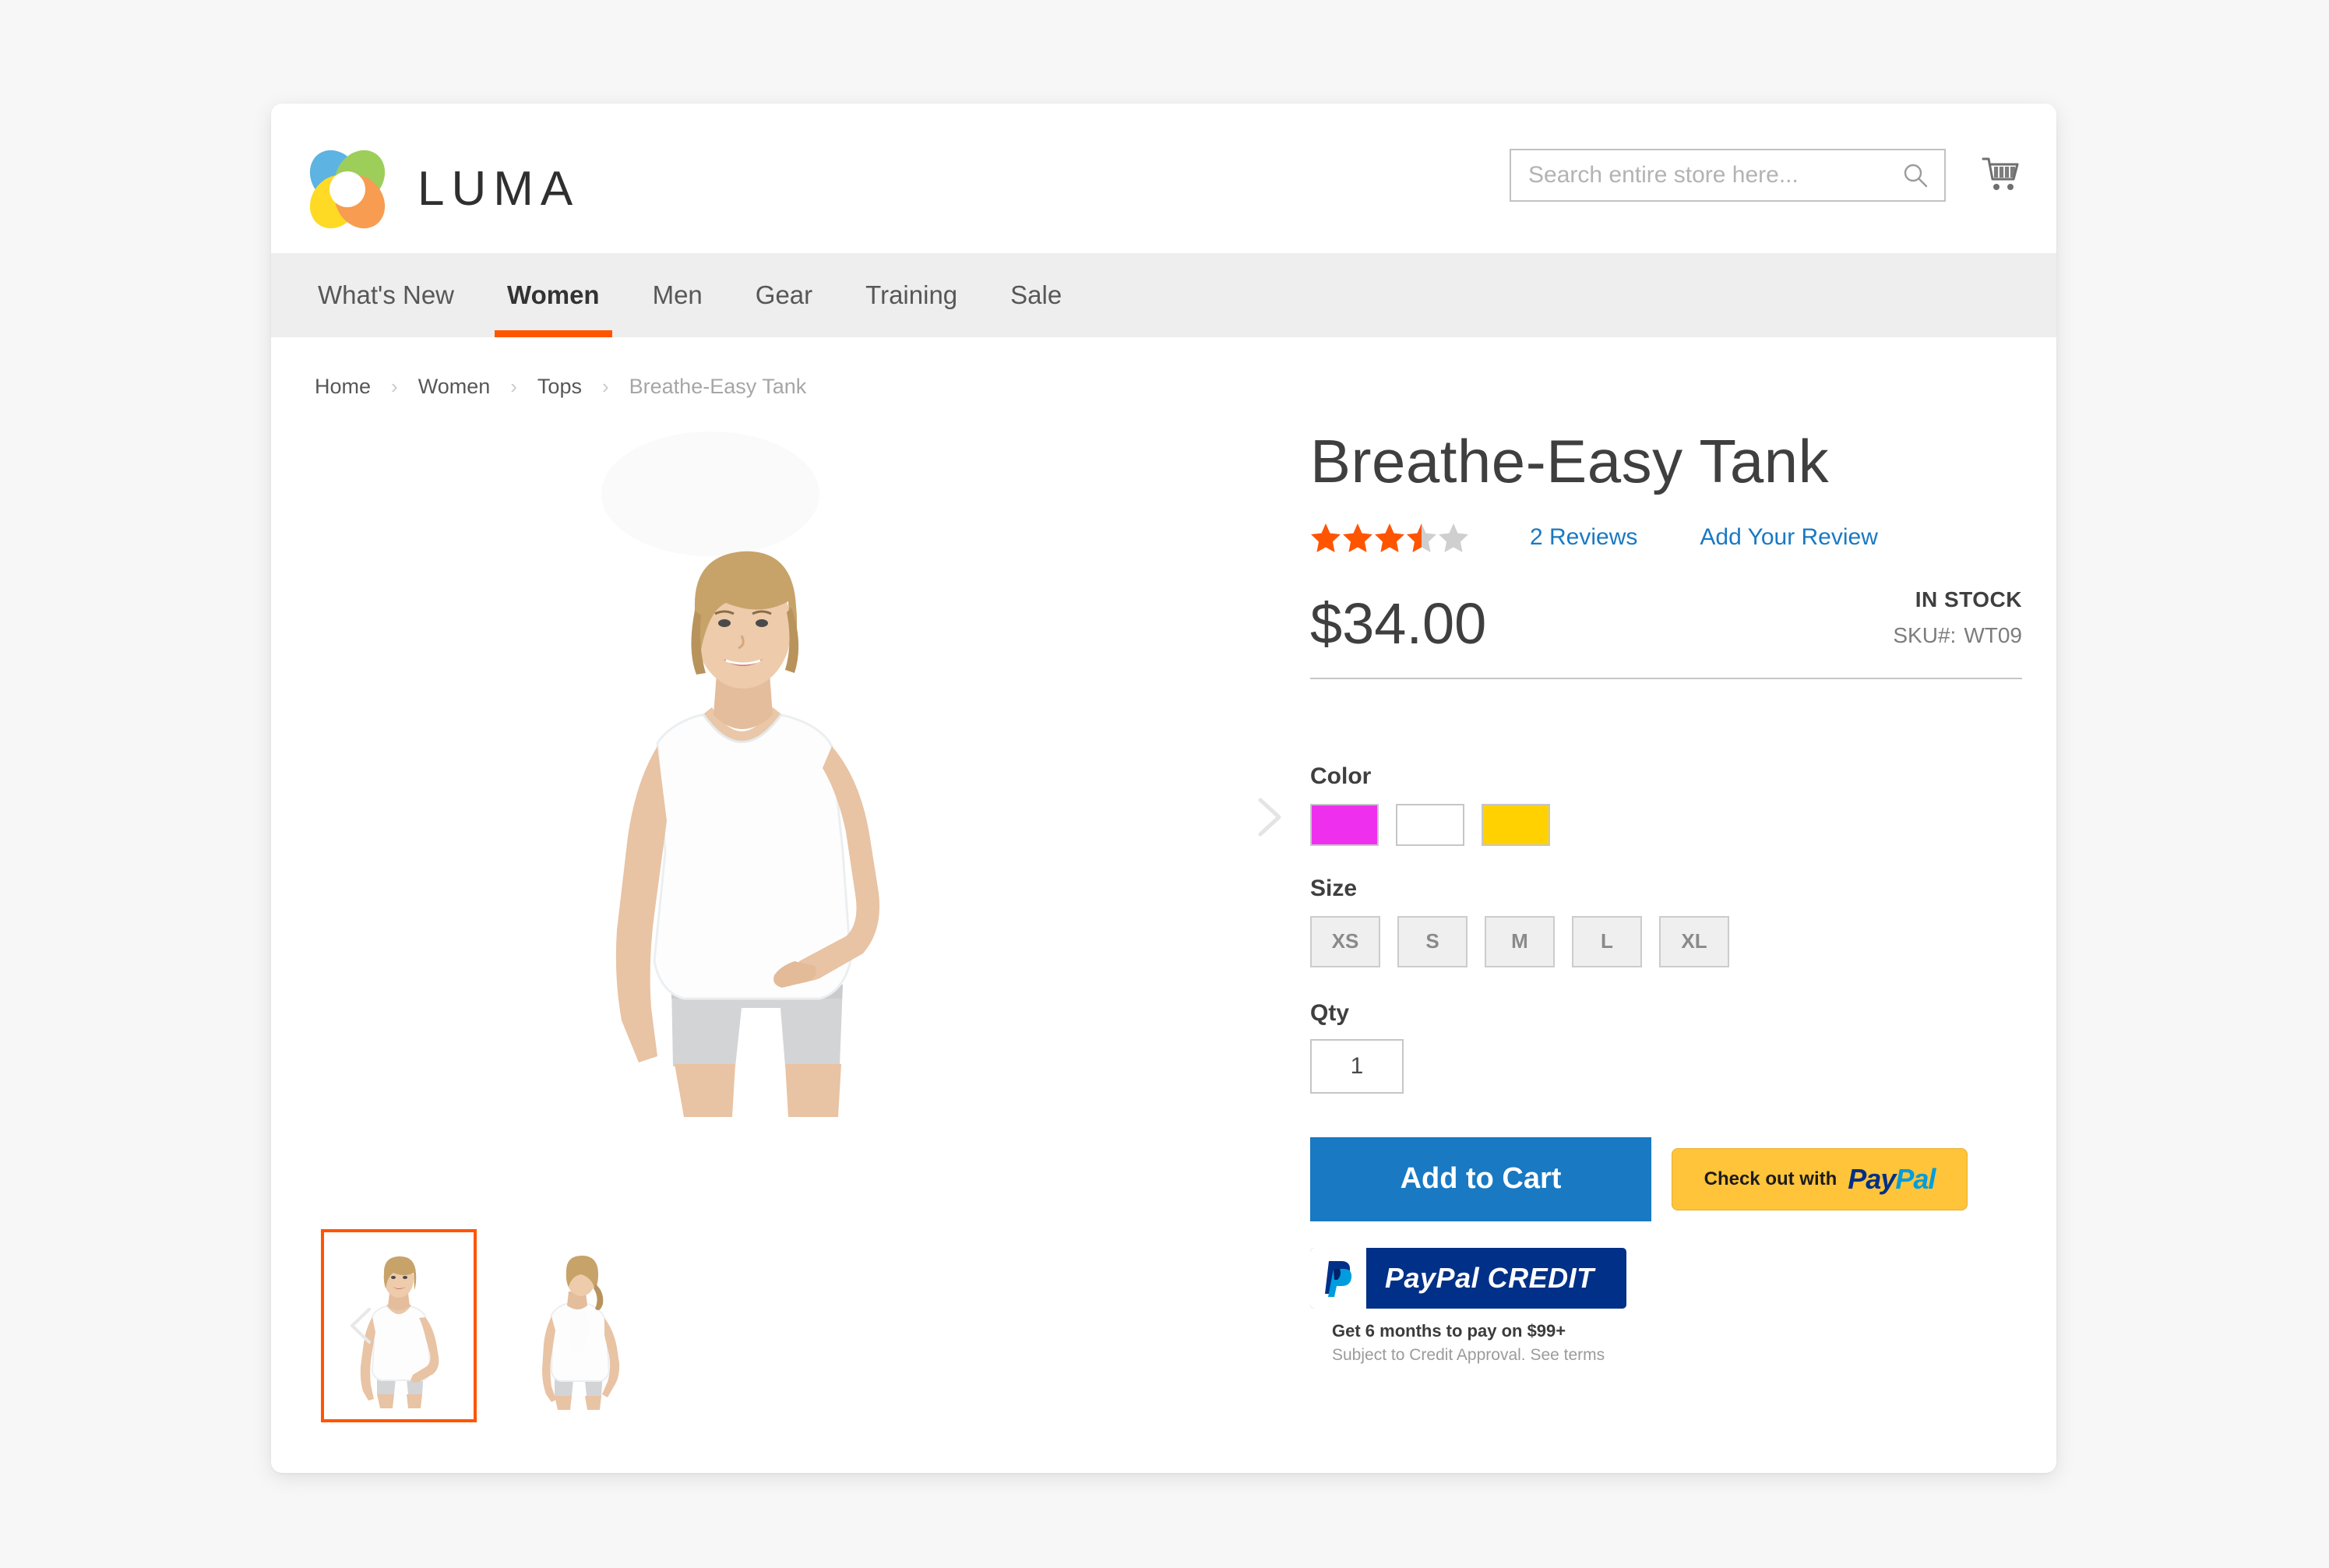  Describe the element at coordinates (1357, 1066) in the screenshot. I see `quantity-stepper` at that location.